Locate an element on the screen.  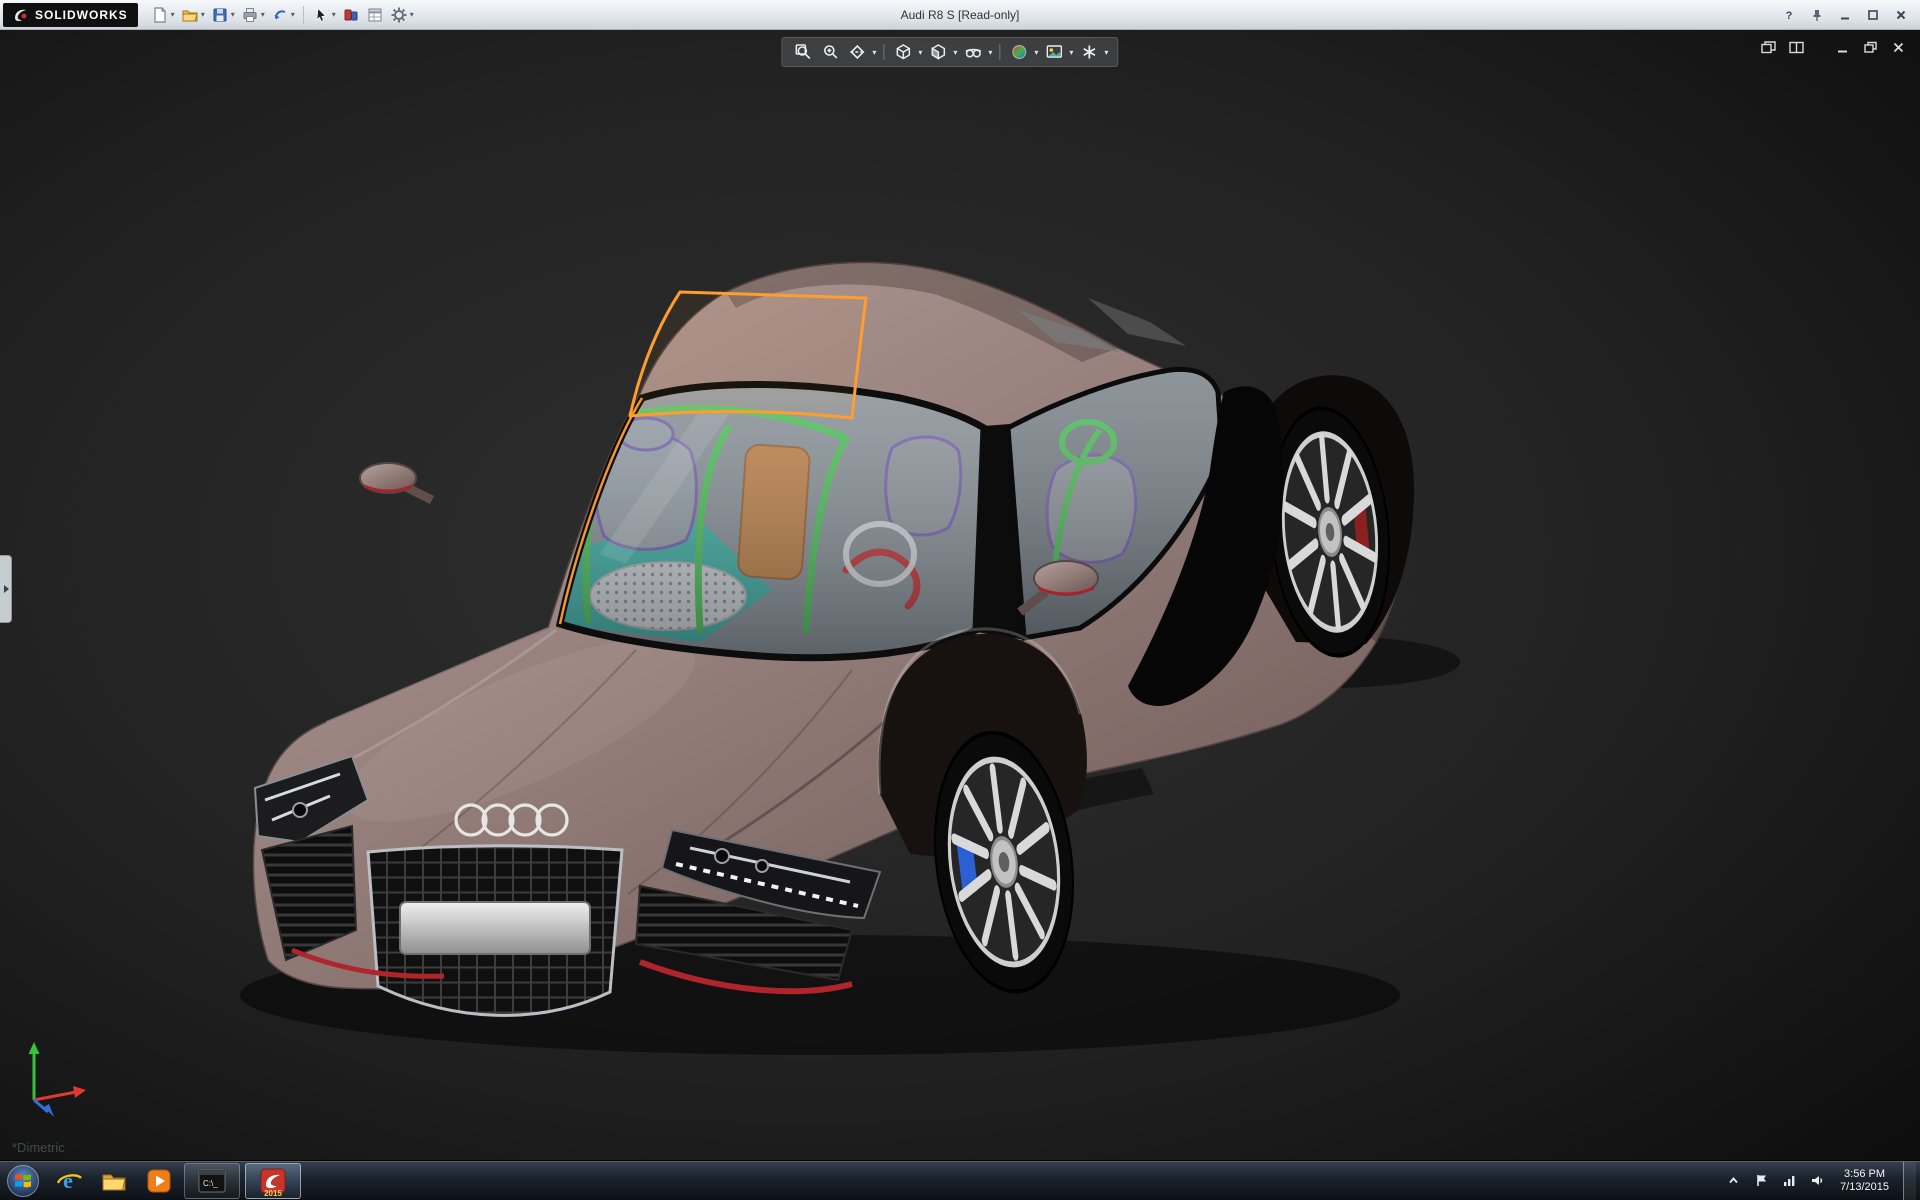
section-view-dropdown: ▾ is located at coordinates (874, 52).